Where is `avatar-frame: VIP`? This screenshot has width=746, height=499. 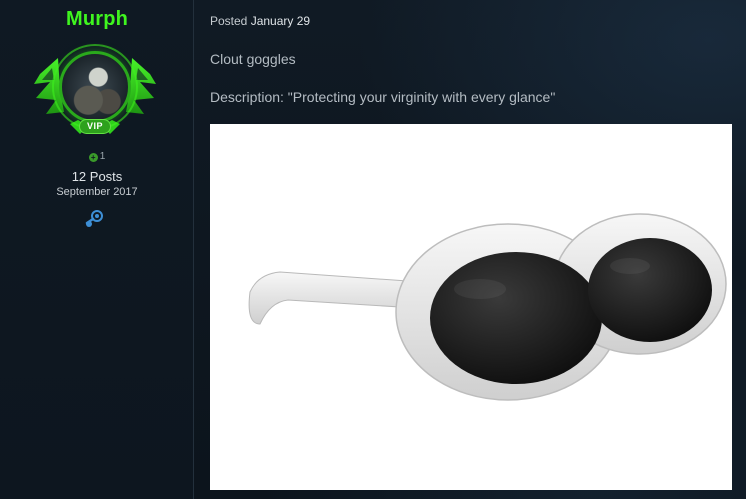
avatar-frame: VIP is located at coordinates (95, 90).